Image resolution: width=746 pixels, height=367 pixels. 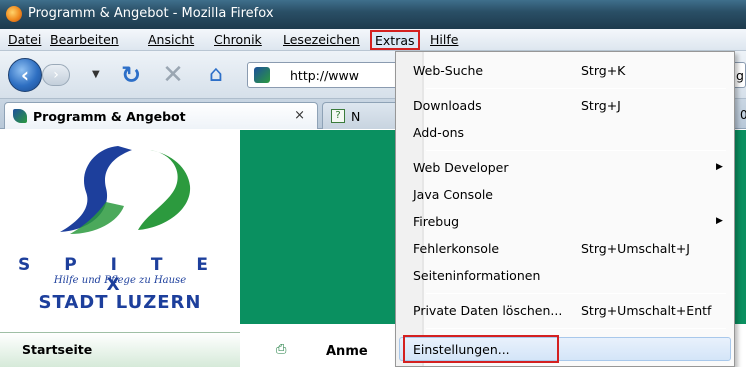 What do you see at coordinates (14, 14) in the screenshot?
I see `firefox-icon` at bounding box center [14, 14].